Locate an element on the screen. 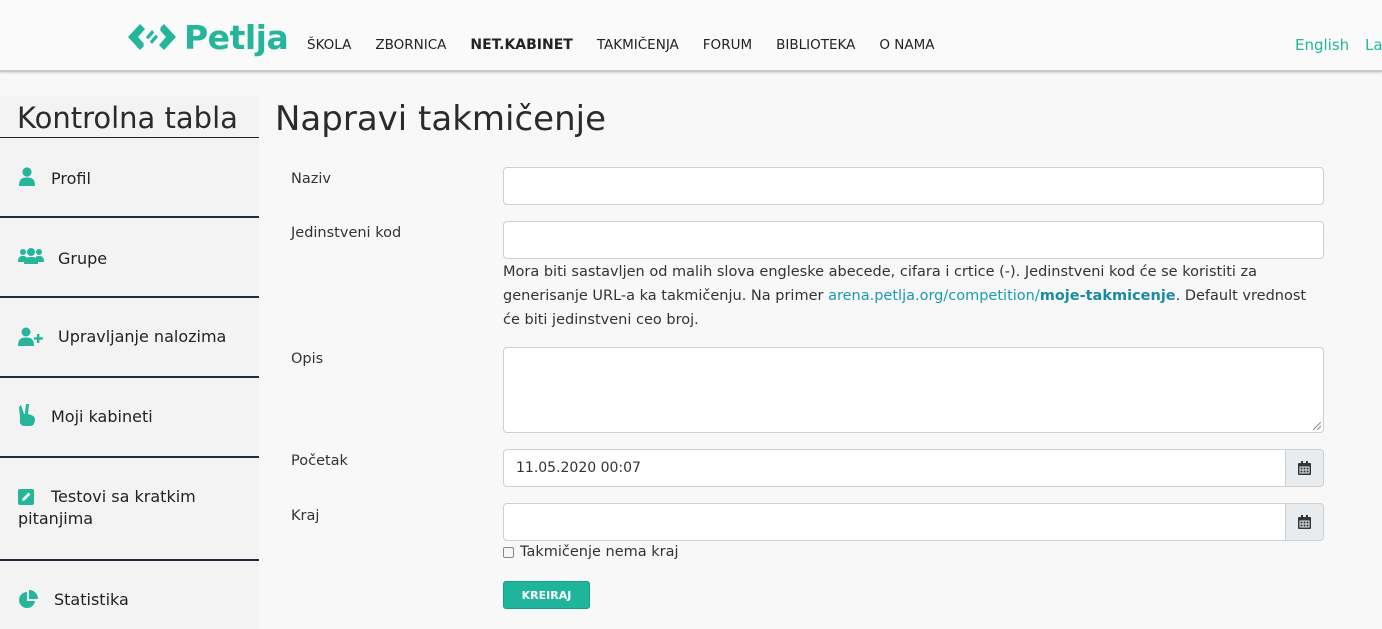  no-end-checkbox-row: Takmičenje nema kraj is located at coordinates (591, 552).